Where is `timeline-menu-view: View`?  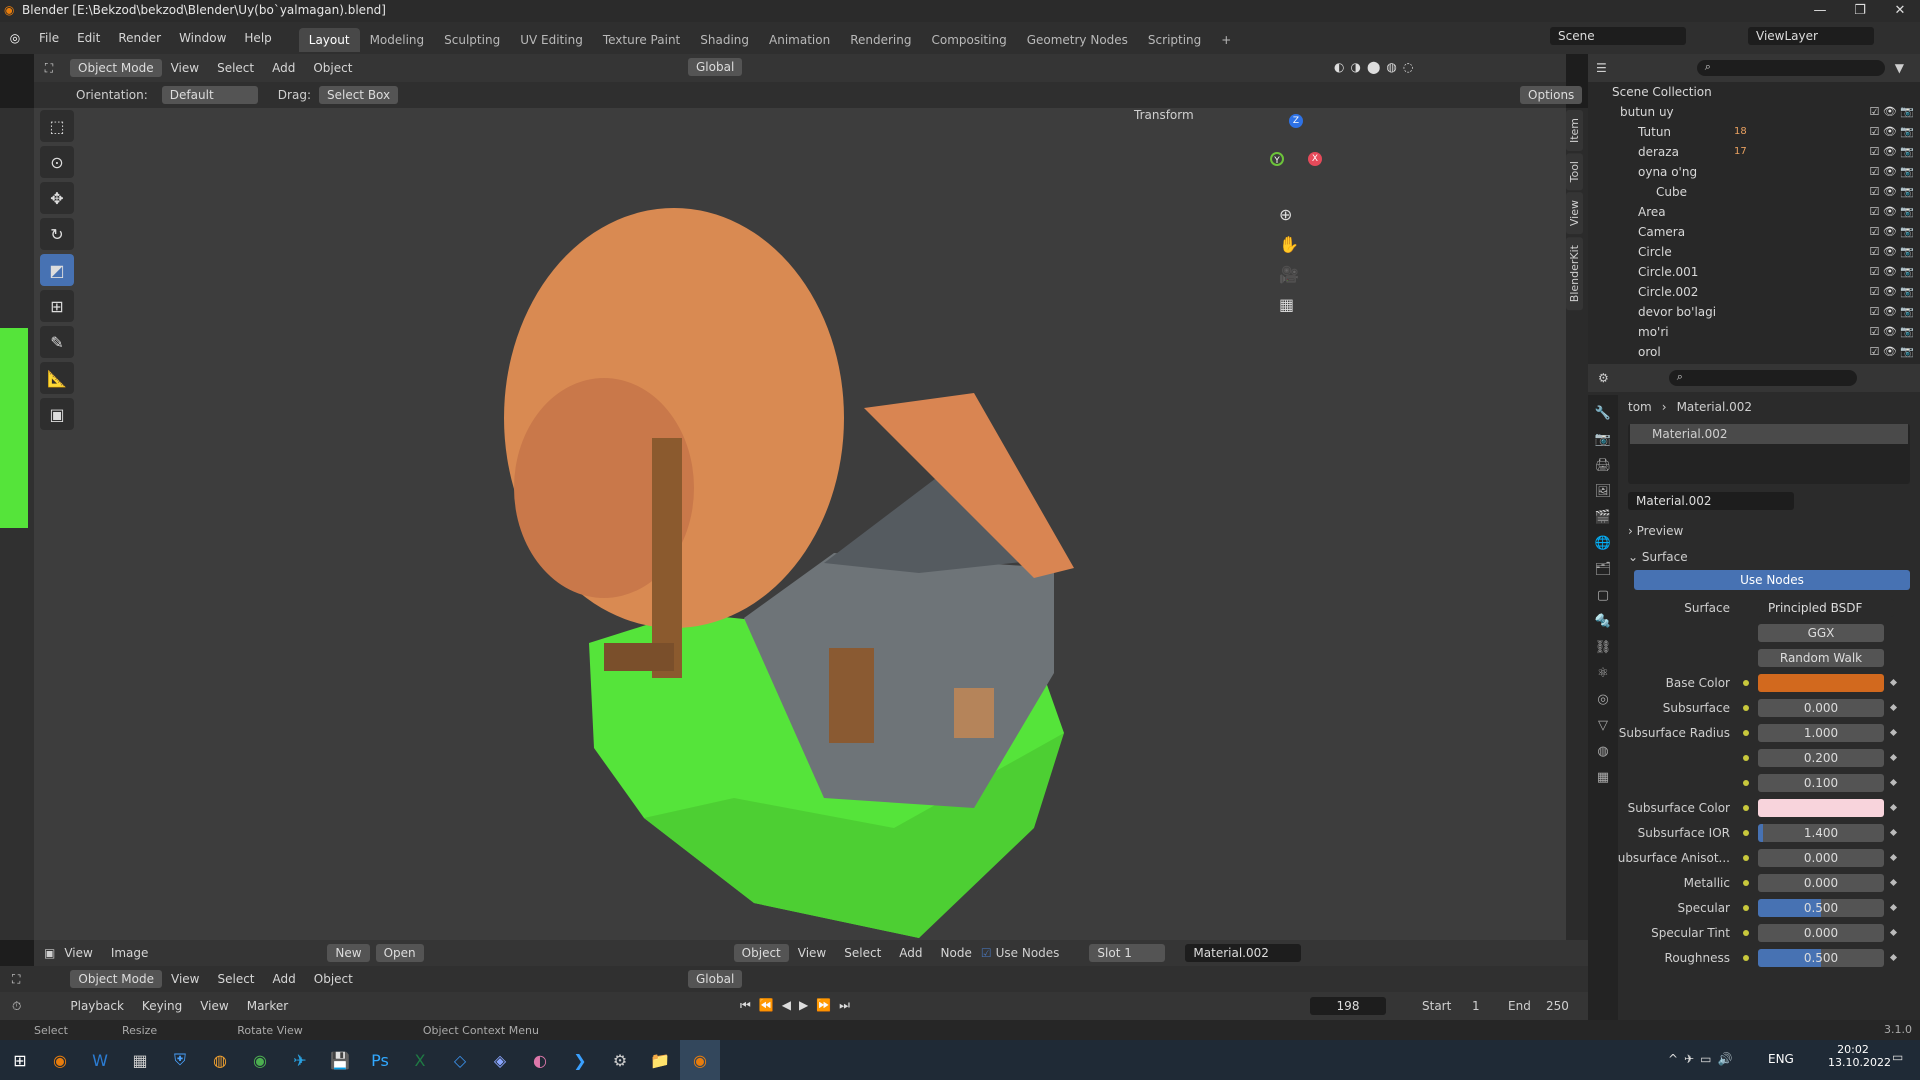 timeline-menu-view: View is located at coordinates (214, 1006).